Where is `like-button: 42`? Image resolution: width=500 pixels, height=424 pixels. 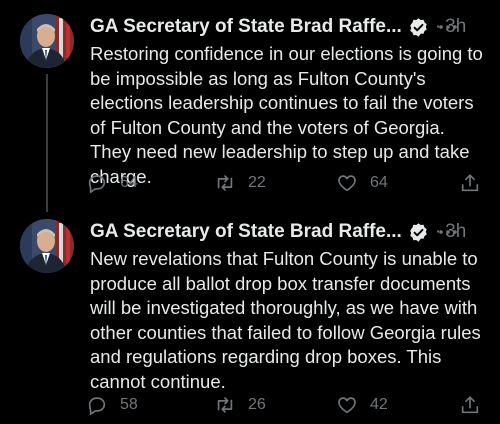
like-button: 42 is located at coordinates (362, 405).